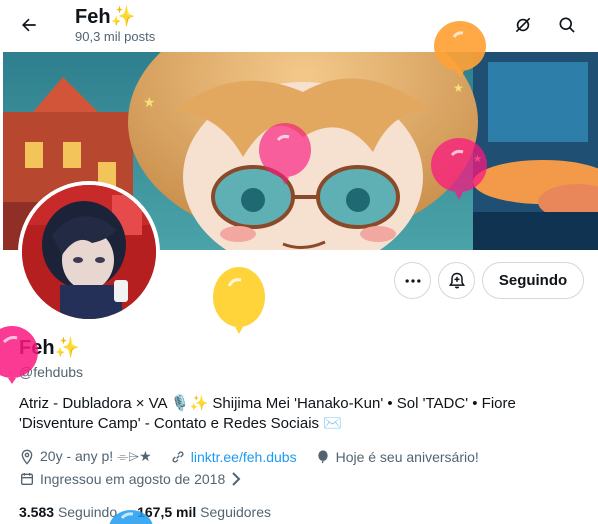 Image resolution: width=598 pixels, height=524 pixels. Describe the element at coordinates (96, 456) in the screenshot. I see `location-text: 20y - any p! ⌯⌲★` at that location.